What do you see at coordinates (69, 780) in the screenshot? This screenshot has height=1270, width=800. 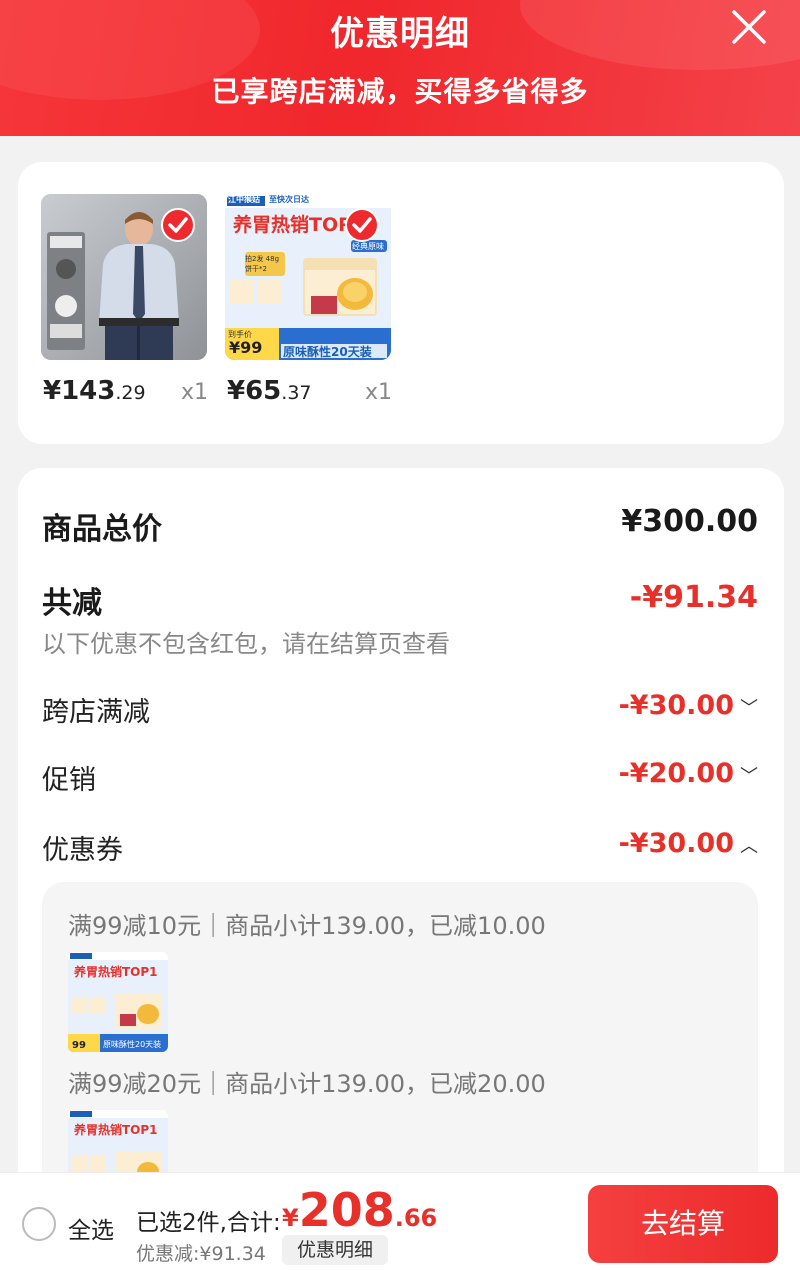 I see `discount-row-label: 促销` at bounding box center [69, 780].